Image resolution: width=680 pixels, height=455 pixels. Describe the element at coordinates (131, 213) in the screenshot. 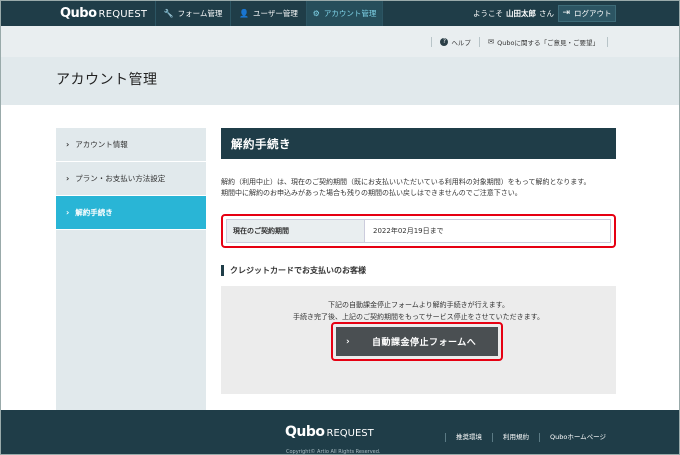

I see `sidebar-item-cancellation: › 解約手続き` at that location.